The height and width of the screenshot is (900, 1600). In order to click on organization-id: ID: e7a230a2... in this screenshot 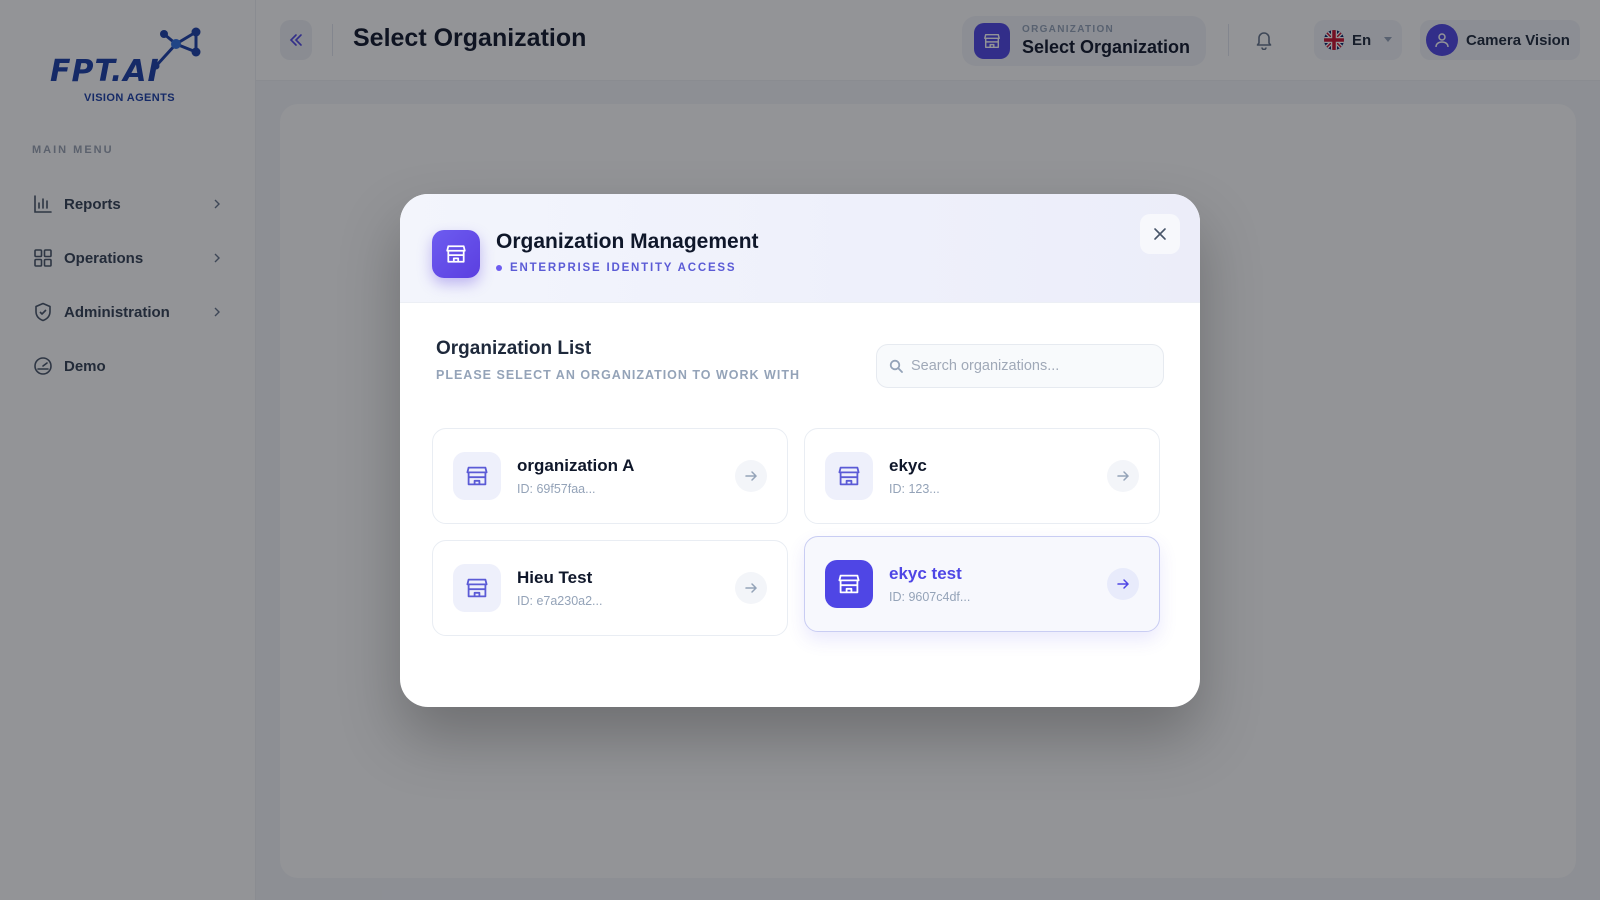, I will do `click(560, 601)`.